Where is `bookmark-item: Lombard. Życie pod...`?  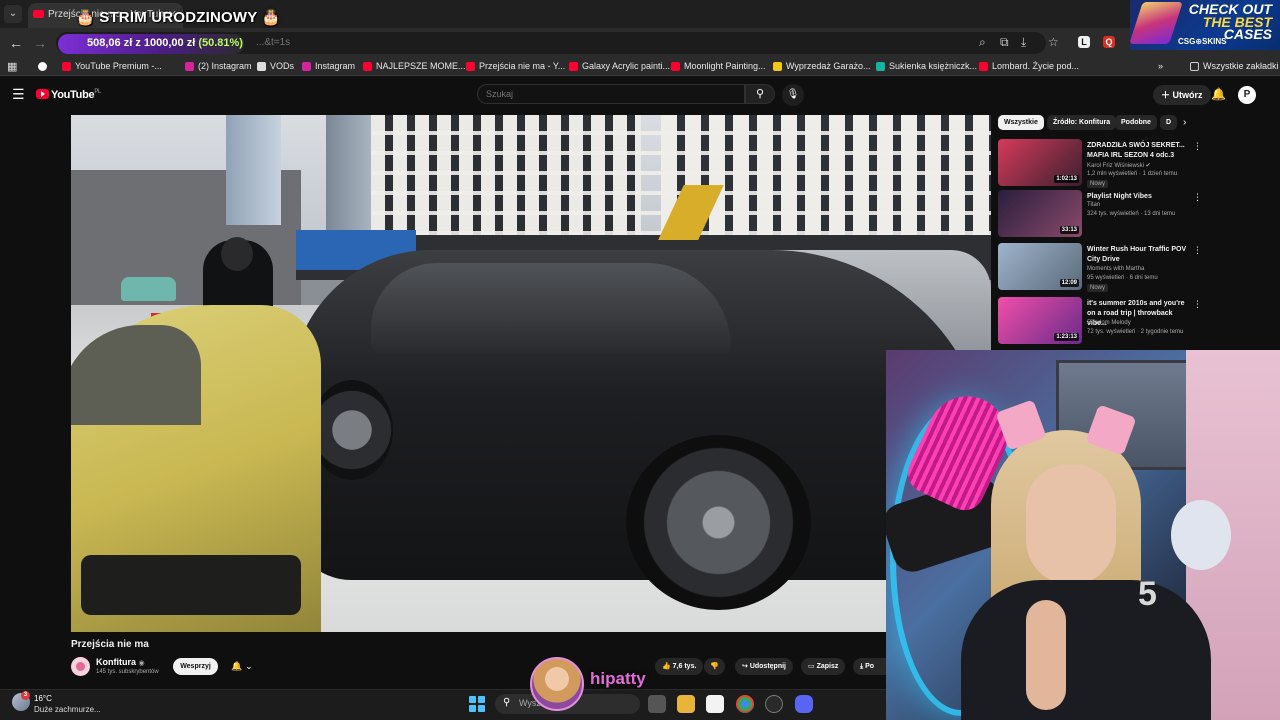 bookmark-item: Lombard. Życie pod... is located at coordinates (1029, 66).